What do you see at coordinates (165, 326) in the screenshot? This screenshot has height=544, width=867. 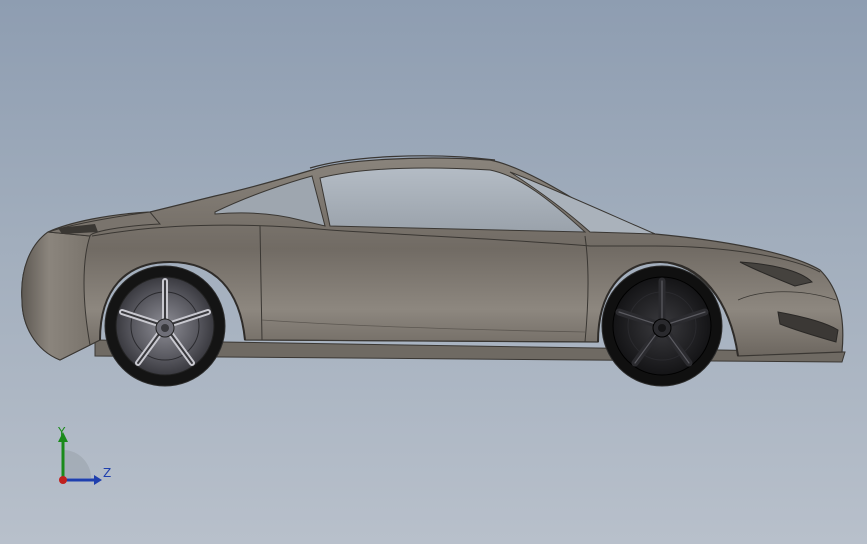 I see `rear-wheel` at bounding box center [165, 326].